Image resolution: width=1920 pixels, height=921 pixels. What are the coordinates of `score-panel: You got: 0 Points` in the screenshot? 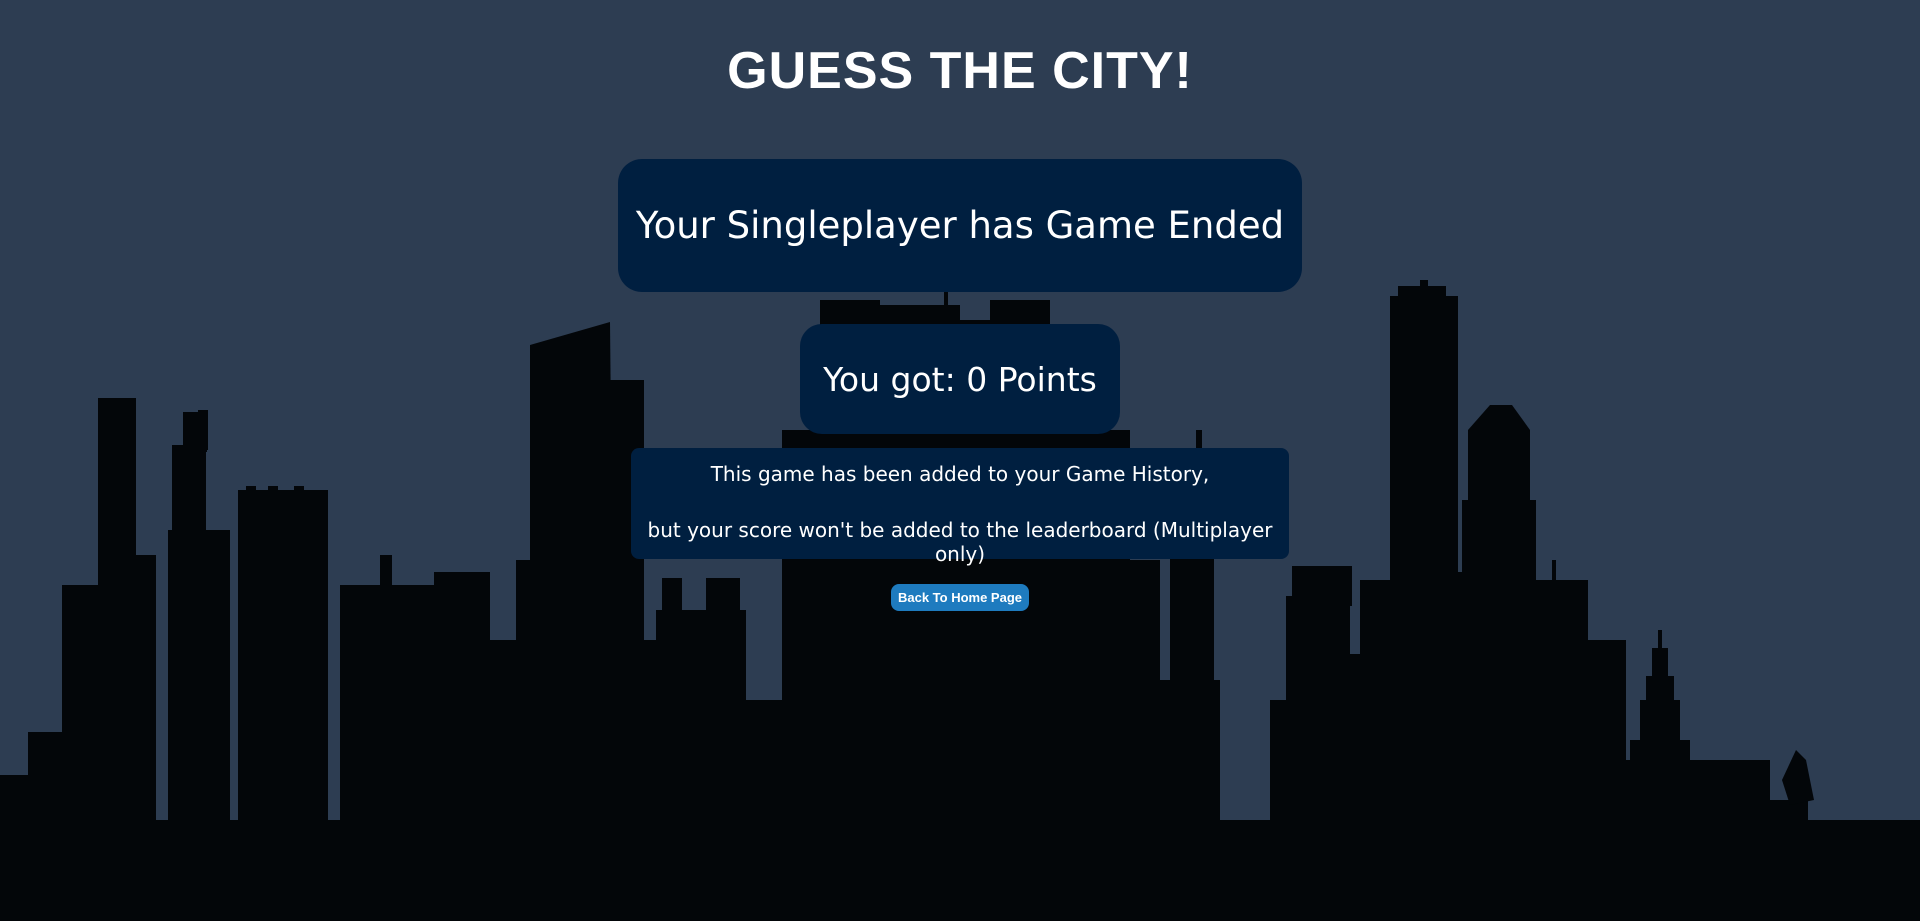 It's located at (960, 379).